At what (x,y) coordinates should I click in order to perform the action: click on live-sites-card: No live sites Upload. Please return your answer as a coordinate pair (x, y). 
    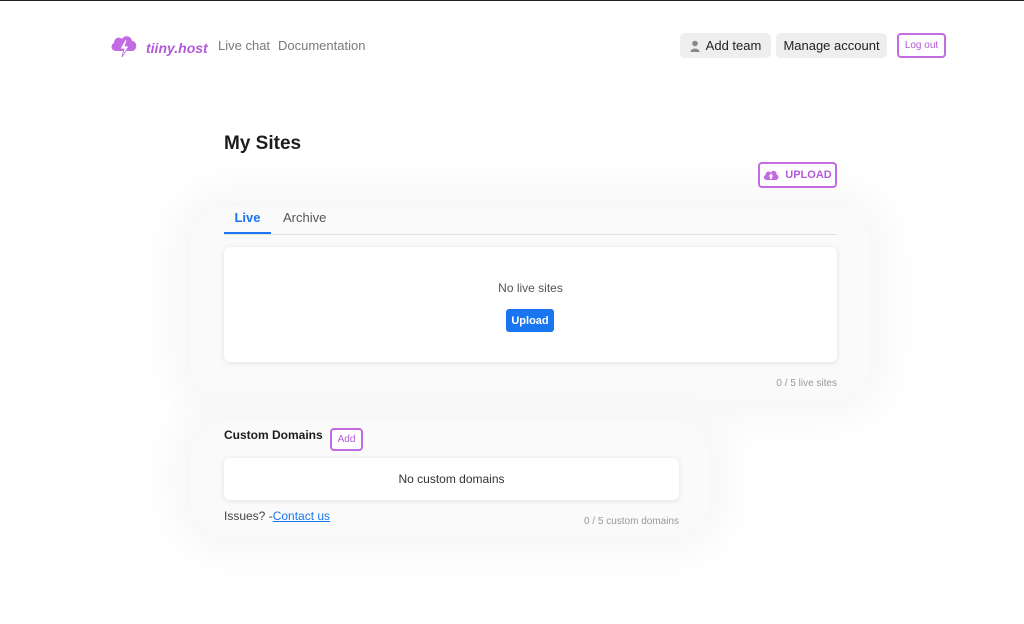
    Looking at the image, I should click on (530, 304).